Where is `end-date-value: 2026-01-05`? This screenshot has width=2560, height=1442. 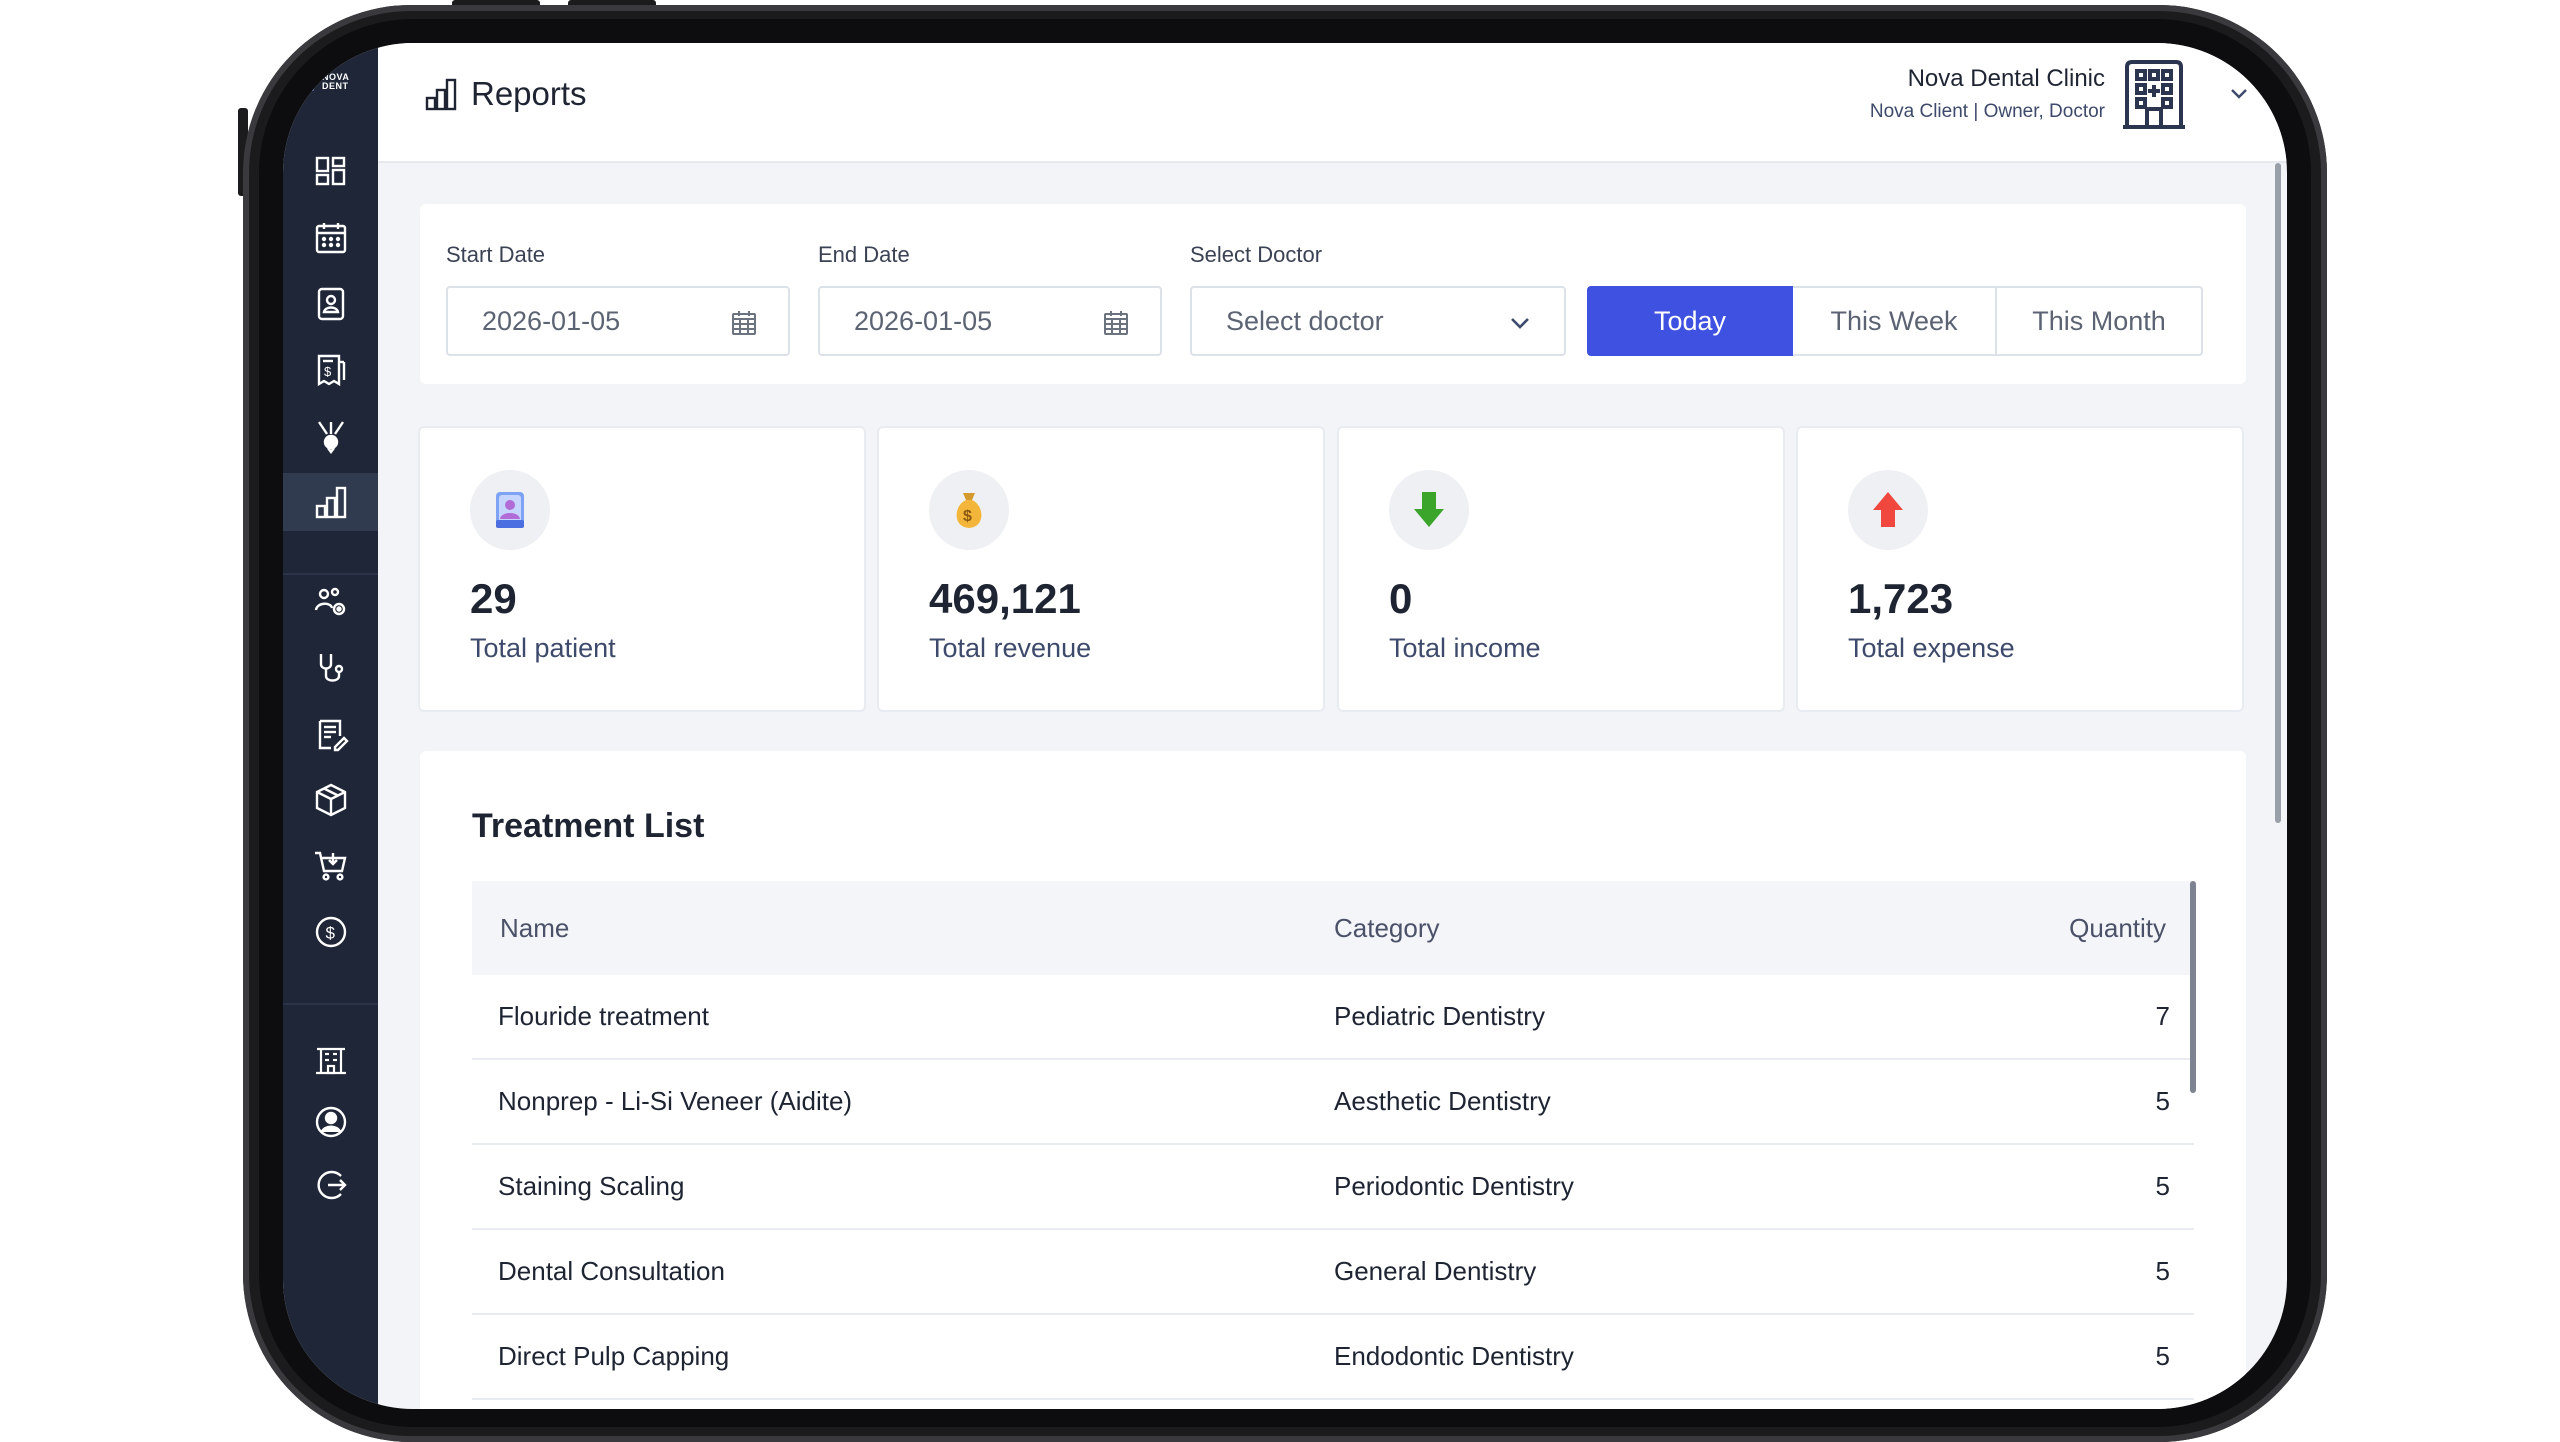
end-date-value: 2026-01-05 is located at coordinates (923, 320).